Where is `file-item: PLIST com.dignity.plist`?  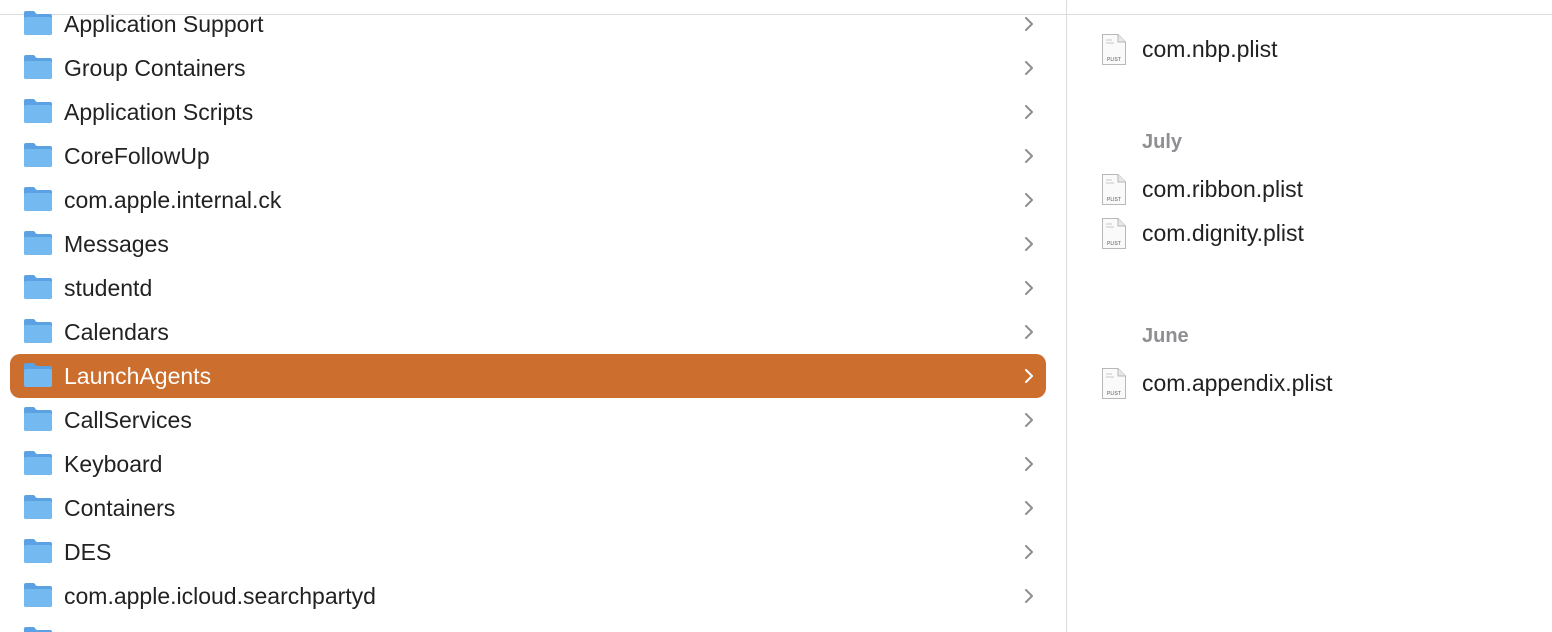 file-item: PLIST com.dignity.plist is located at coordinates (1321, 233).